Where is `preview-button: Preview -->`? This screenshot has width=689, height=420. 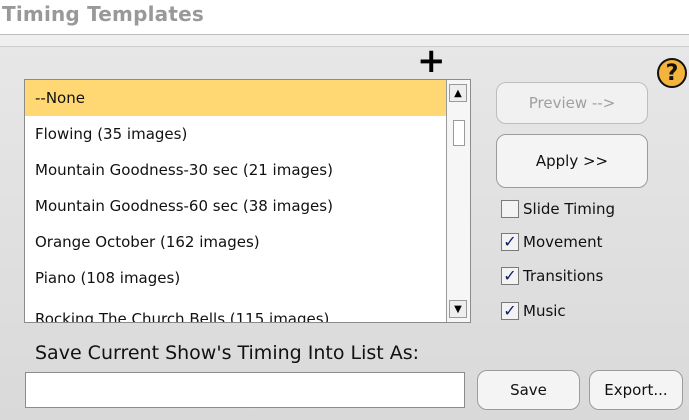
preview-button: Preview --> is located at coordinates (572, 103).